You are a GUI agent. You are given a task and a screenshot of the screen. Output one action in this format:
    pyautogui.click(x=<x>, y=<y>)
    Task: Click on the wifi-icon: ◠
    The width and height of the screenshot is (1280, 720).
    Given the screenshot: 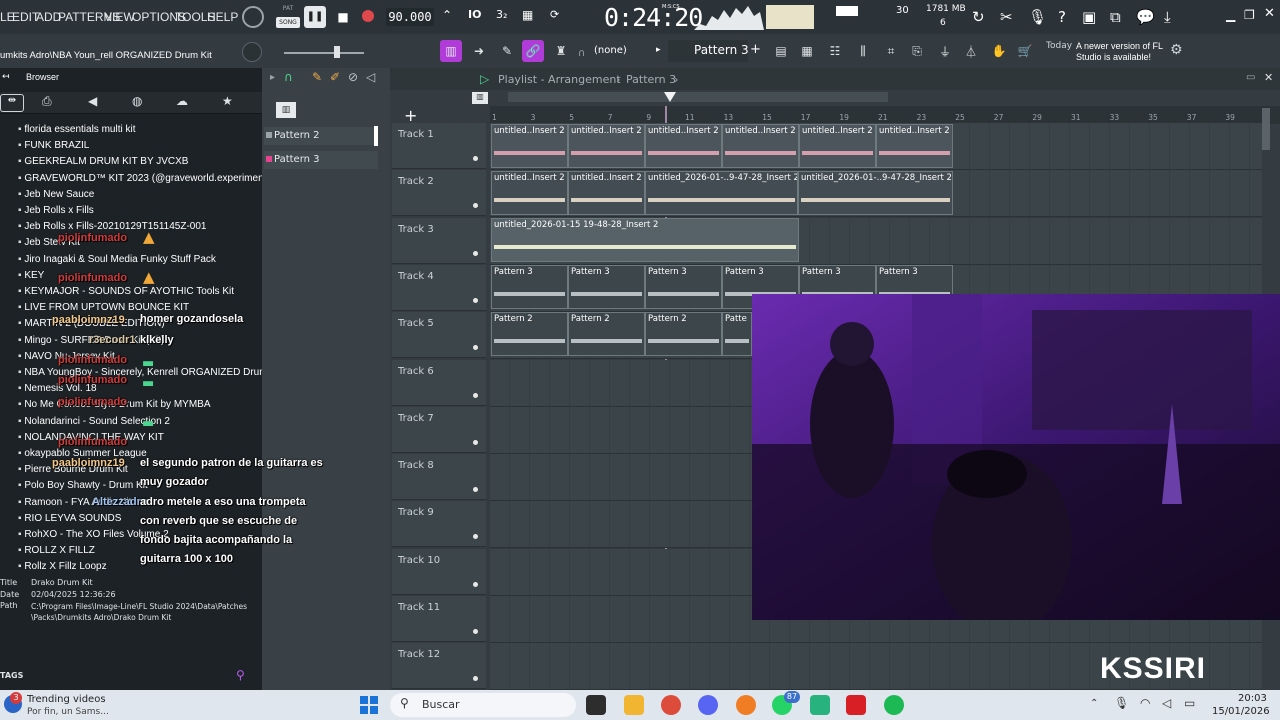 What is the action you would take?
    pyautogui.click(x=1145, y=703)
    